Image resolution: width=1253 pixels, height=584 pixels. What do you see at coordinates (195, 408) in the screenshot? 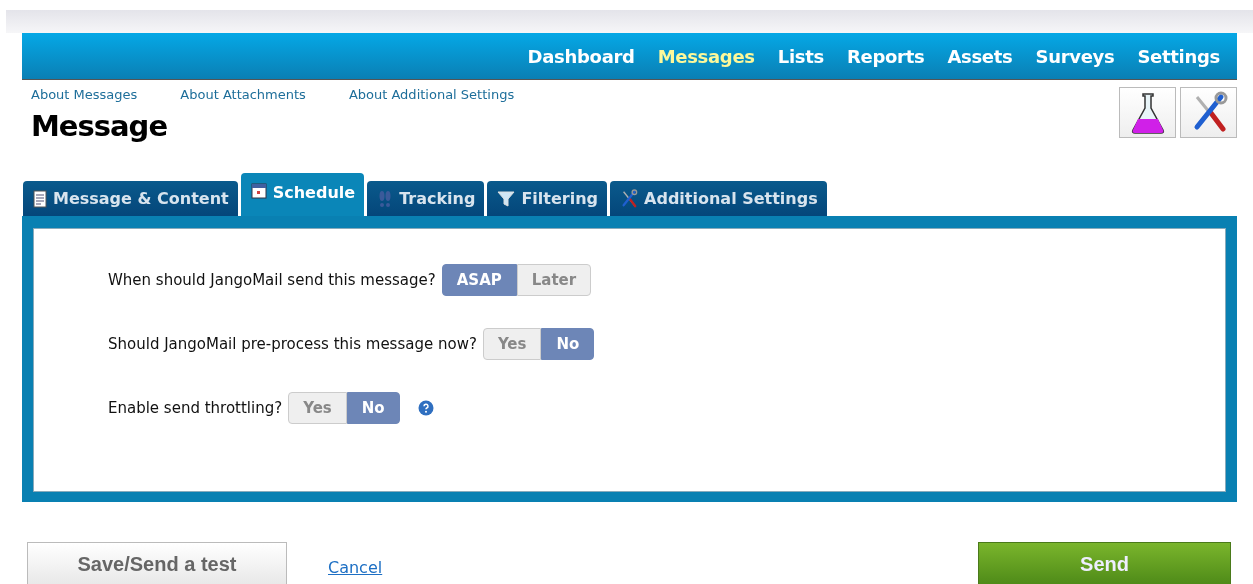
I see `question-label: Enable send throttling?` at bounding box center [195, 408].